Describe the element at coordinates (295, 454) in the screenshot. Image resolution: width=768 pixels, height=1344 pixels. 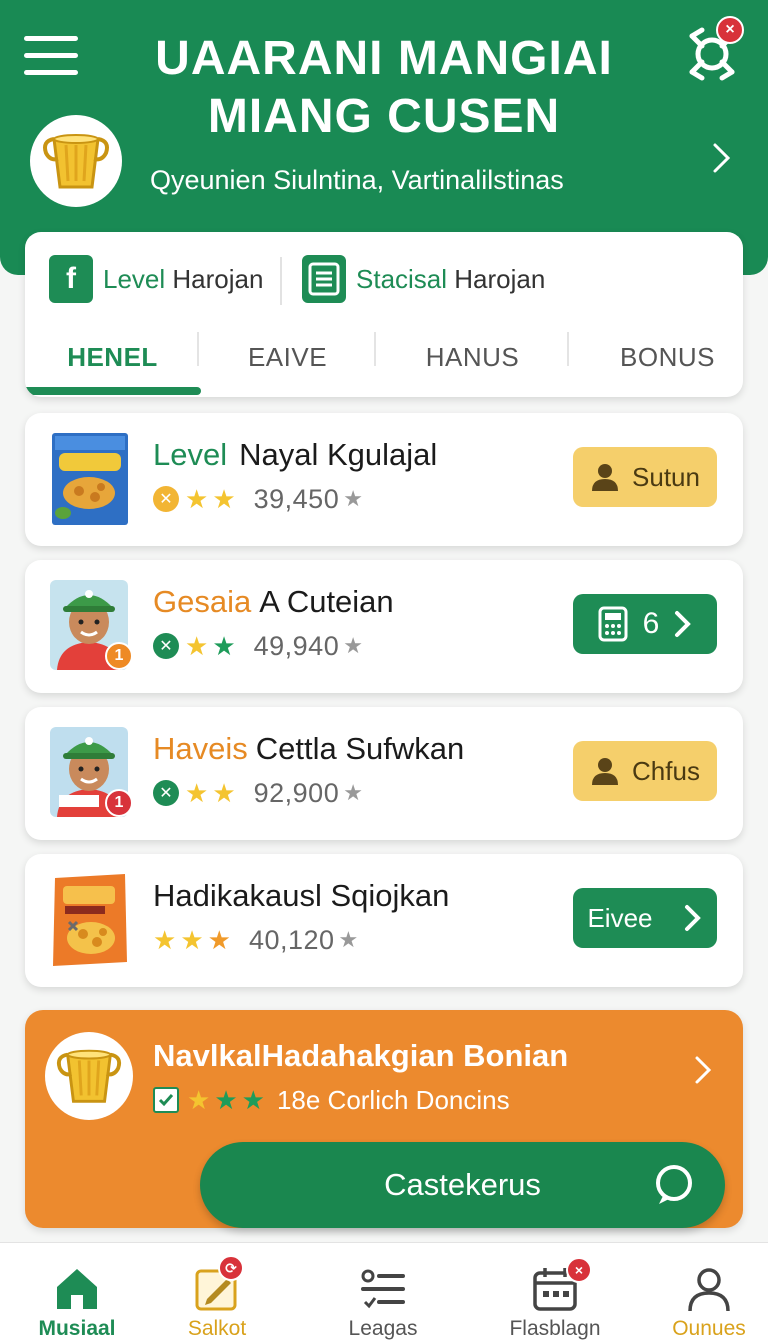
I see `item-title: Level Nayal Kgulajal` at that location.